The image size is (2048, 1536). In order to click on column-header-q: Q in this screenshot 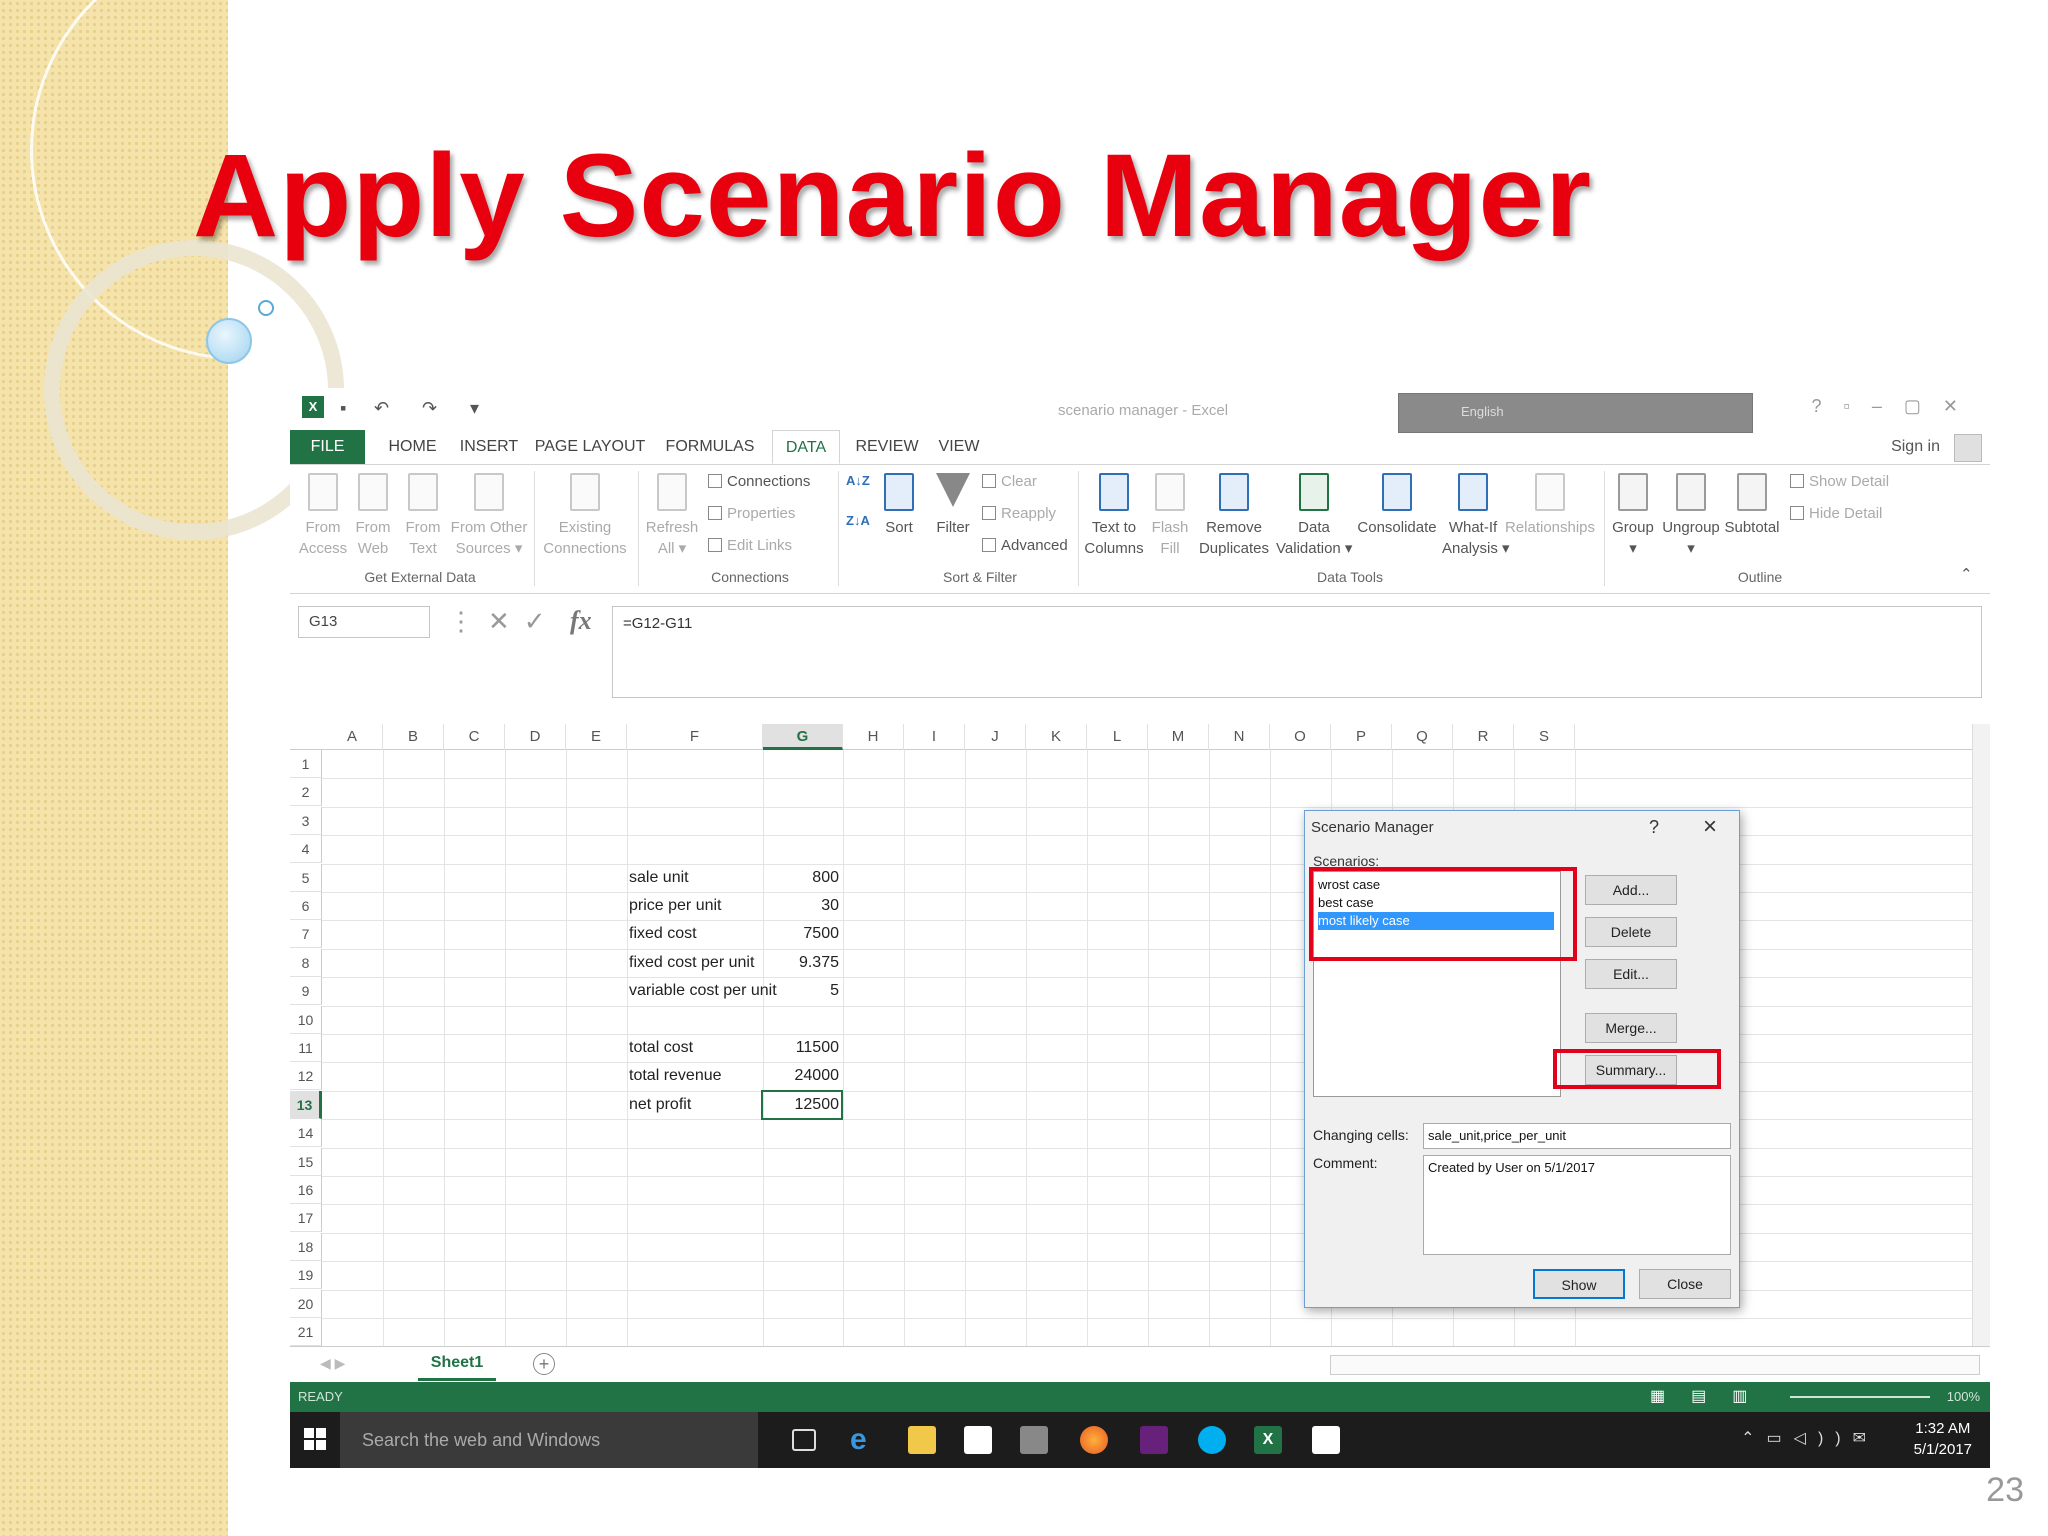, I will do `click(1422, 737)`.